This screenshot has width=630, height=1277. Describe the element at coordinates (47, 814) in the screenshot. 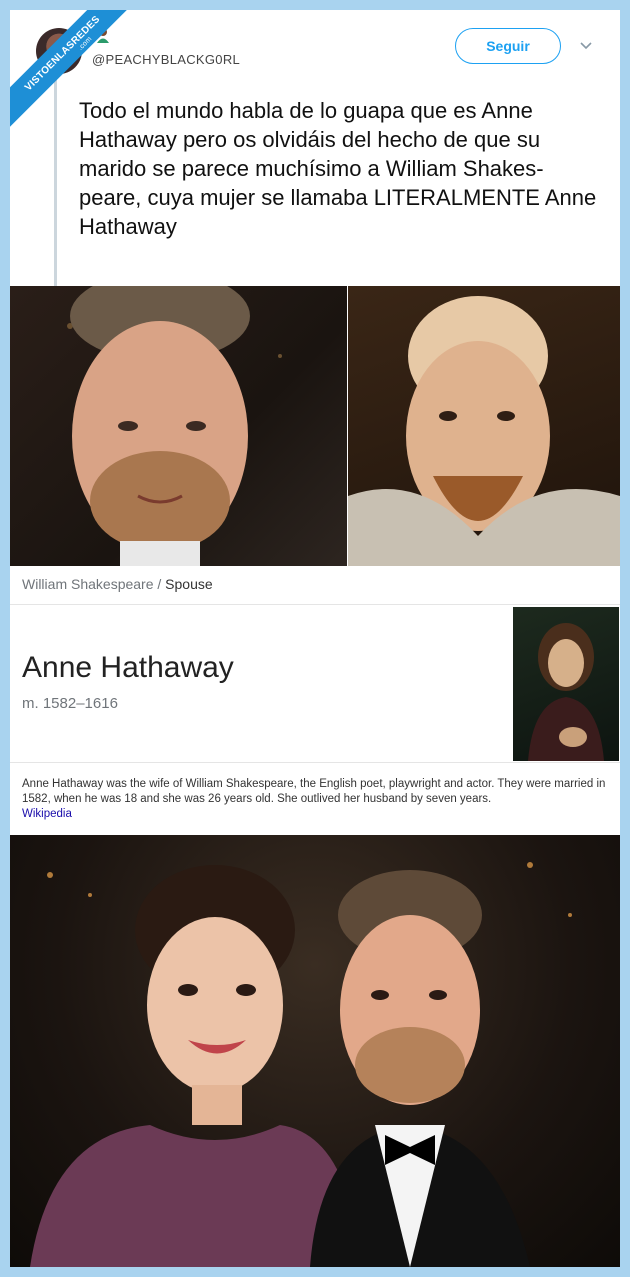

I see `wikipedia-link: Wikipedia` at that location.